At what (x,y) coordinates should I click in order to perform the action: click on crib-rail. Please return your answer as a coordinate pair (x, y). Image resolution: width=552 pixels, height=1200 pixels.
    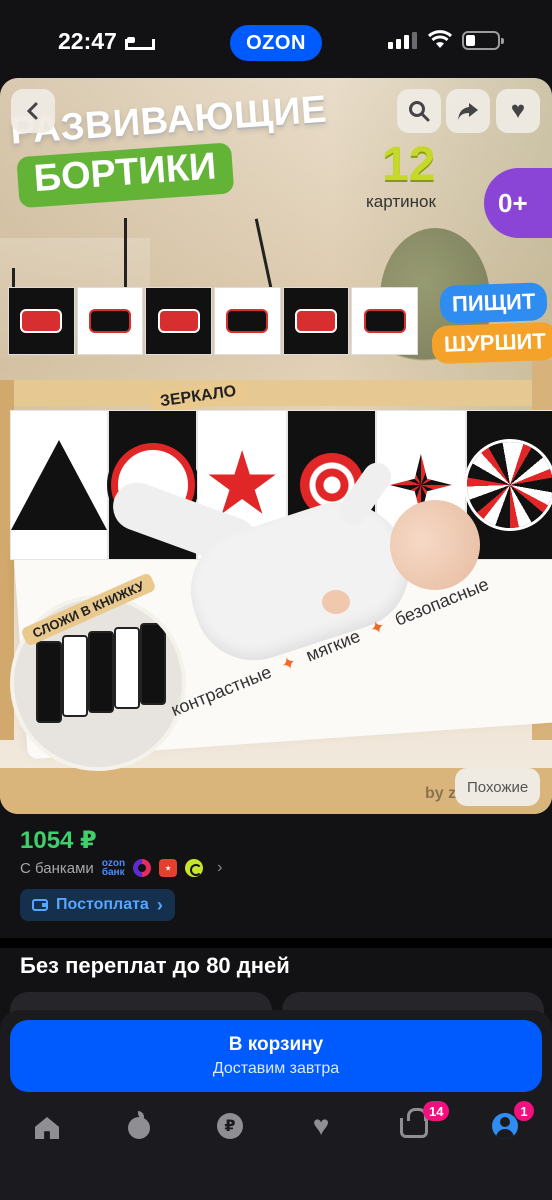
    Looking at the image, I should click on (276, 393).